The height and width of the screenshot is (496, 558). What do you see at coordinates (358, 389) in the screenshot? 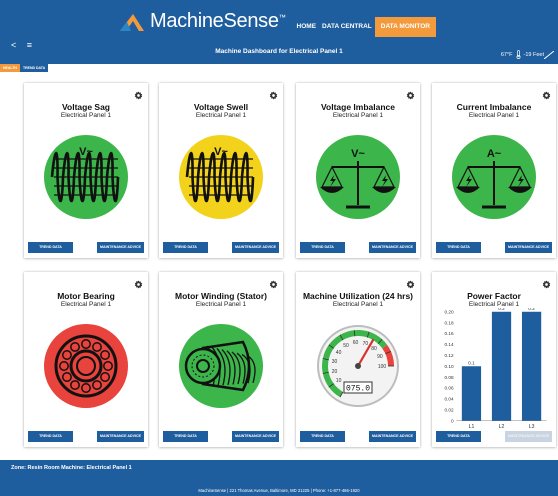
I see `gauge-readout: 075.0` at bounding box center [358, 389].